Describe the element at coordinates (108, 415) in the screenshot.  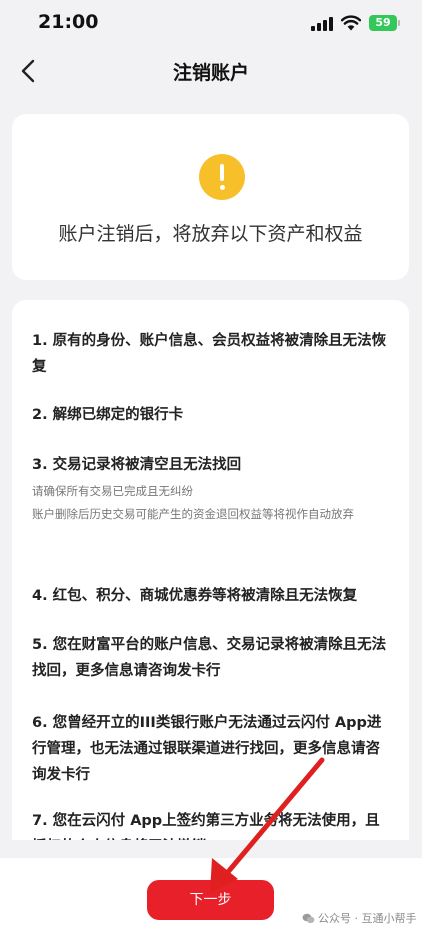
I see `list-item-title: 2. 解绑已绑定的银行卡` at that location.